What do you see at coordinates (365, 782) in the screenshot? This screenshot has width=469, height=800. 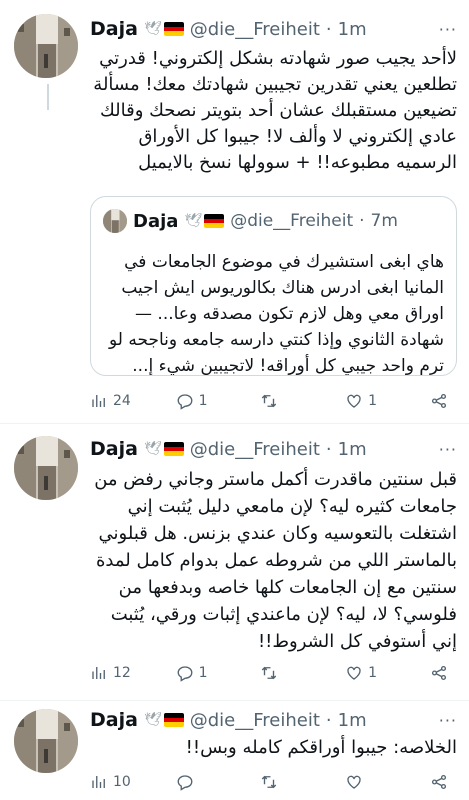 I see `like-button` at bounding box center [365, 782].